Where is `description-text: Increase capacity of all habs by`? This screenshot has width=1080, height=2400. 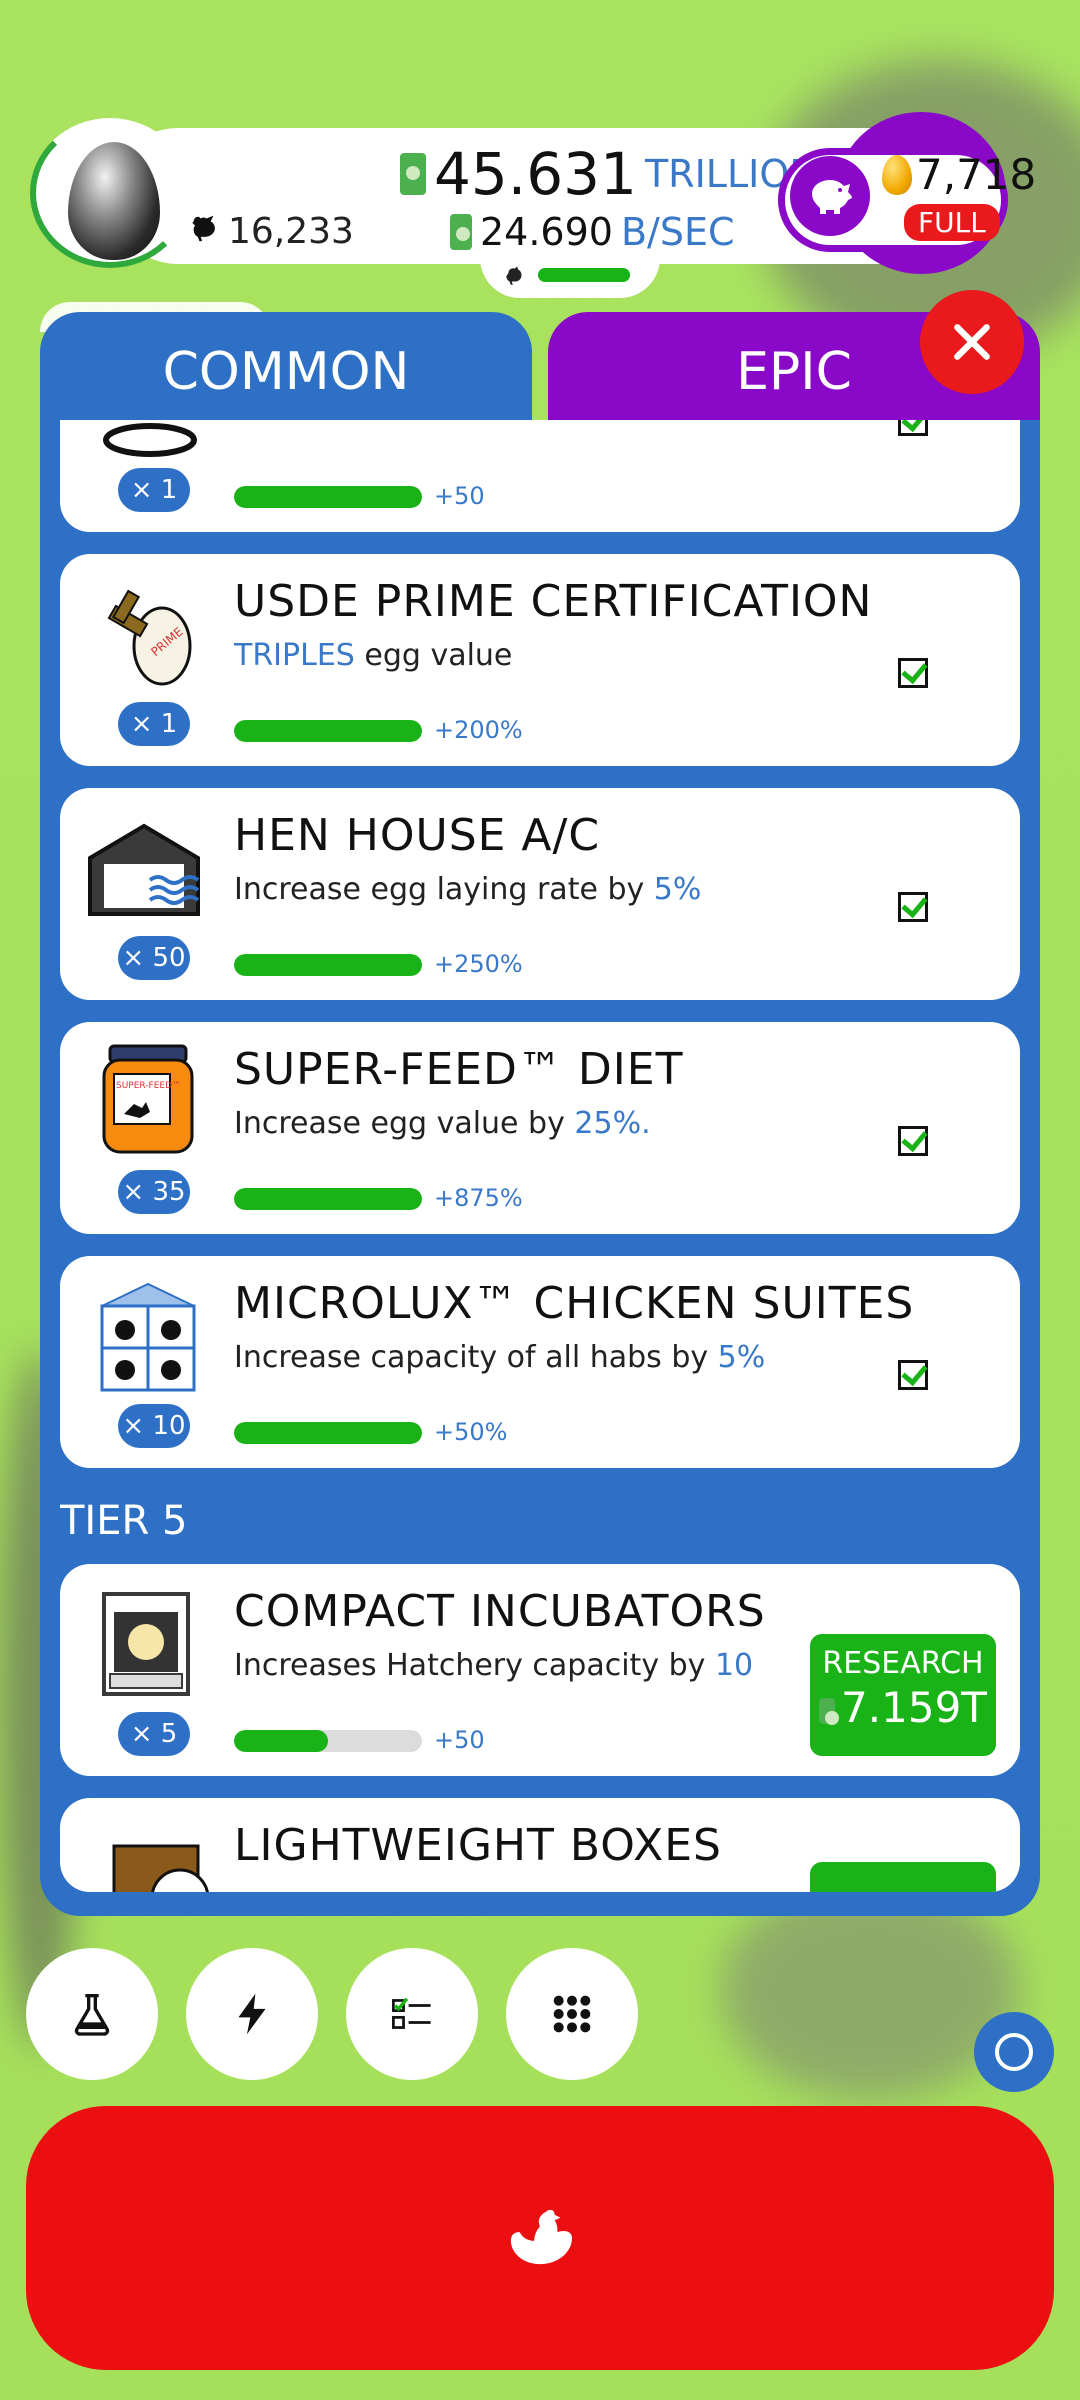 description-text: Increase capacity of all habs by is located at coordinates (476, 1357).